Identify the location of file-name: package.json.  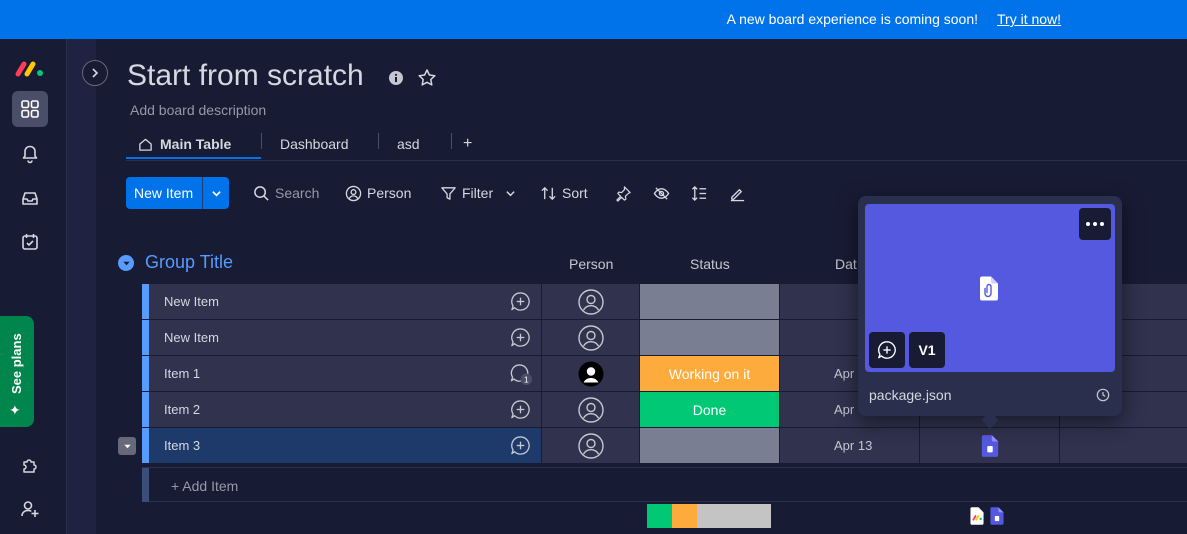
(910, 395).